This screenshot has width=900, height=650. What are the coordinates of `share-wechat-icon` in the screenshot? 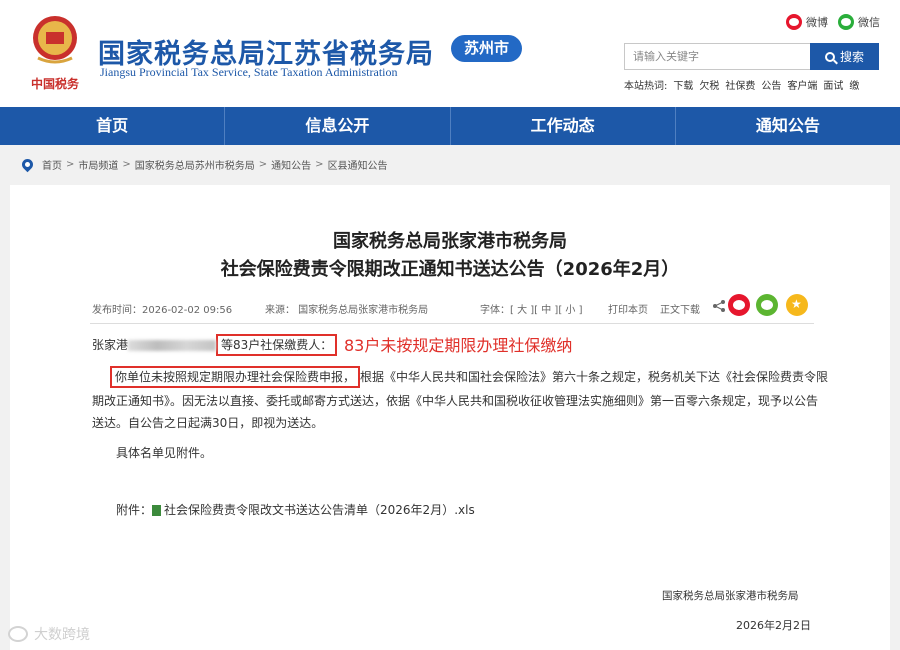 It's located at (767, 305).